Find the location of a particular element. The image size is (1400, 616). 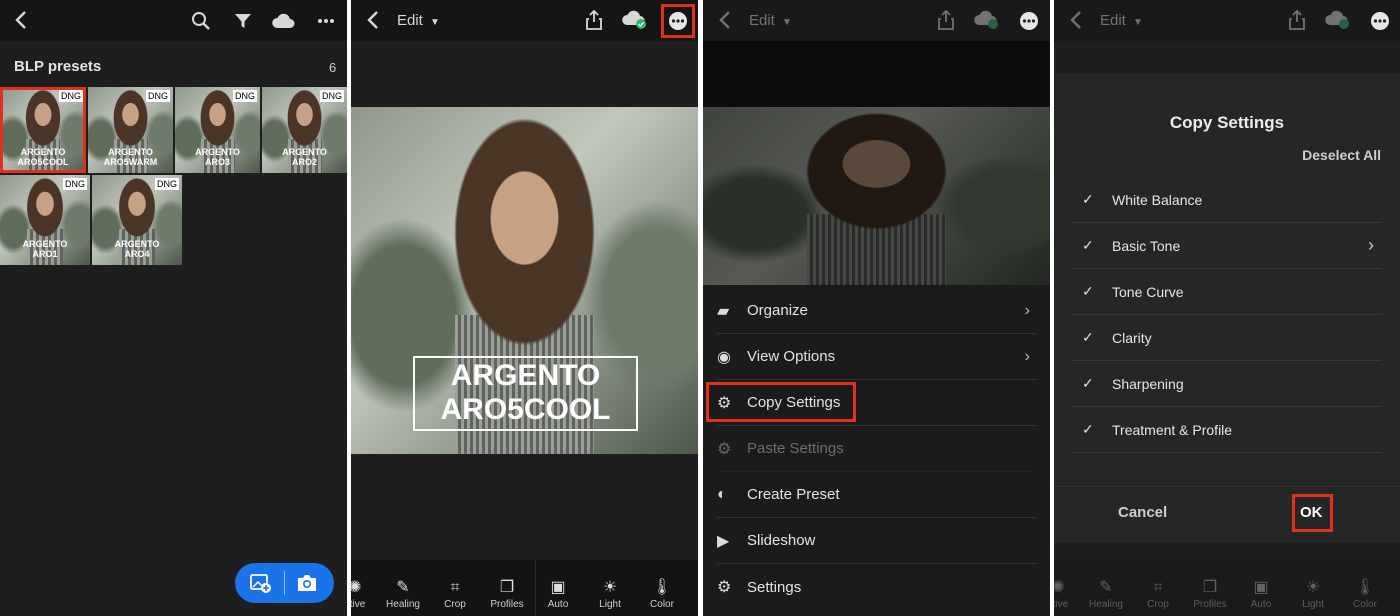

search-icon is located at coordinates (201, 21).